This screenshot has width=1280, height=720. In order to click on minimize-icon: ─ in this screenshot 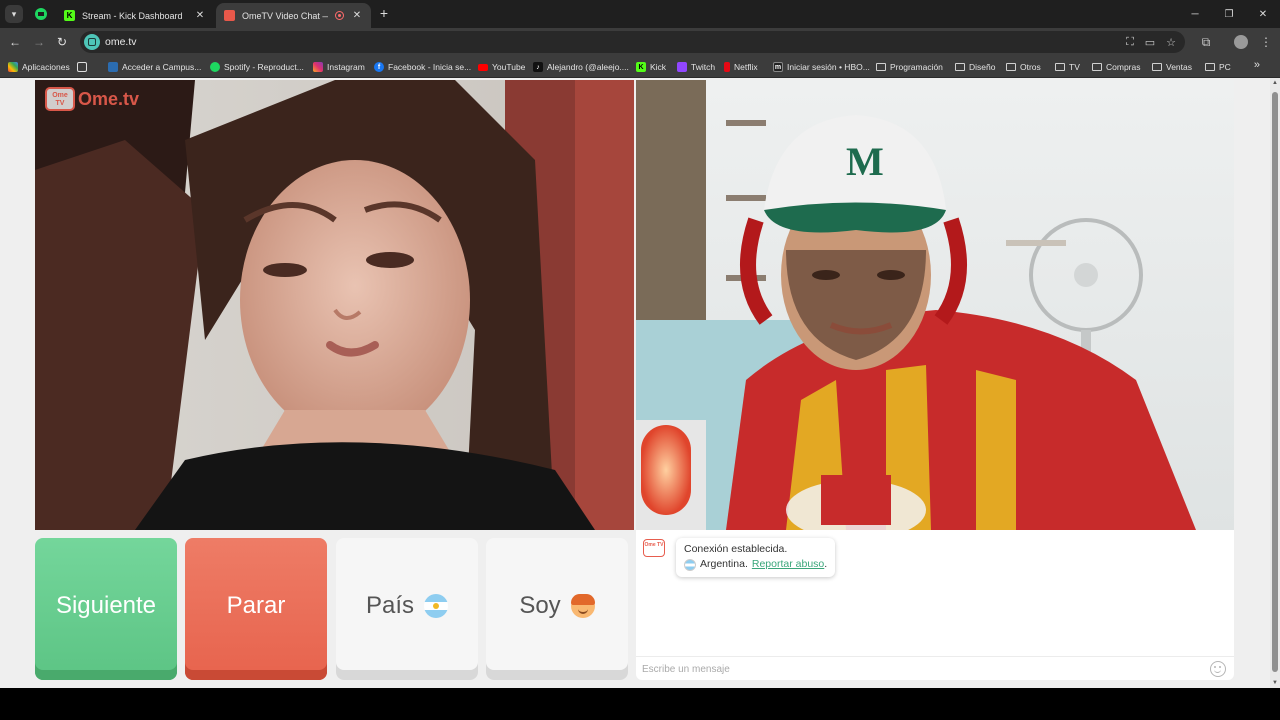, I will do `click(1195, 14)`.